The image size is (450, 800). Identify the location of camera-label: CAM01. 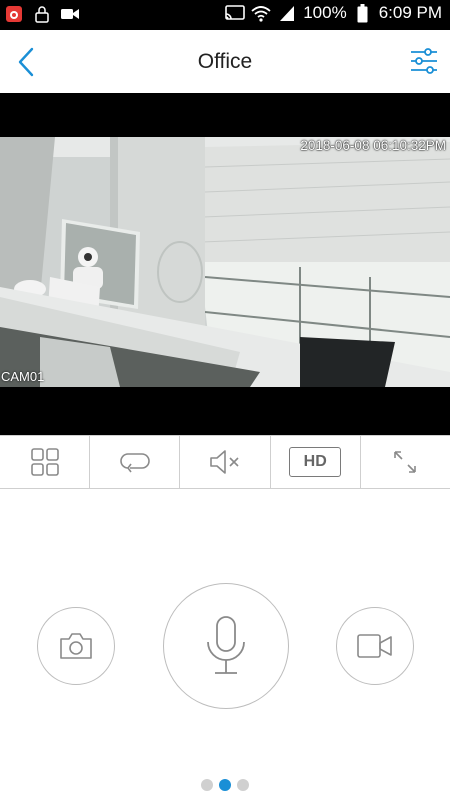
(23, 376).